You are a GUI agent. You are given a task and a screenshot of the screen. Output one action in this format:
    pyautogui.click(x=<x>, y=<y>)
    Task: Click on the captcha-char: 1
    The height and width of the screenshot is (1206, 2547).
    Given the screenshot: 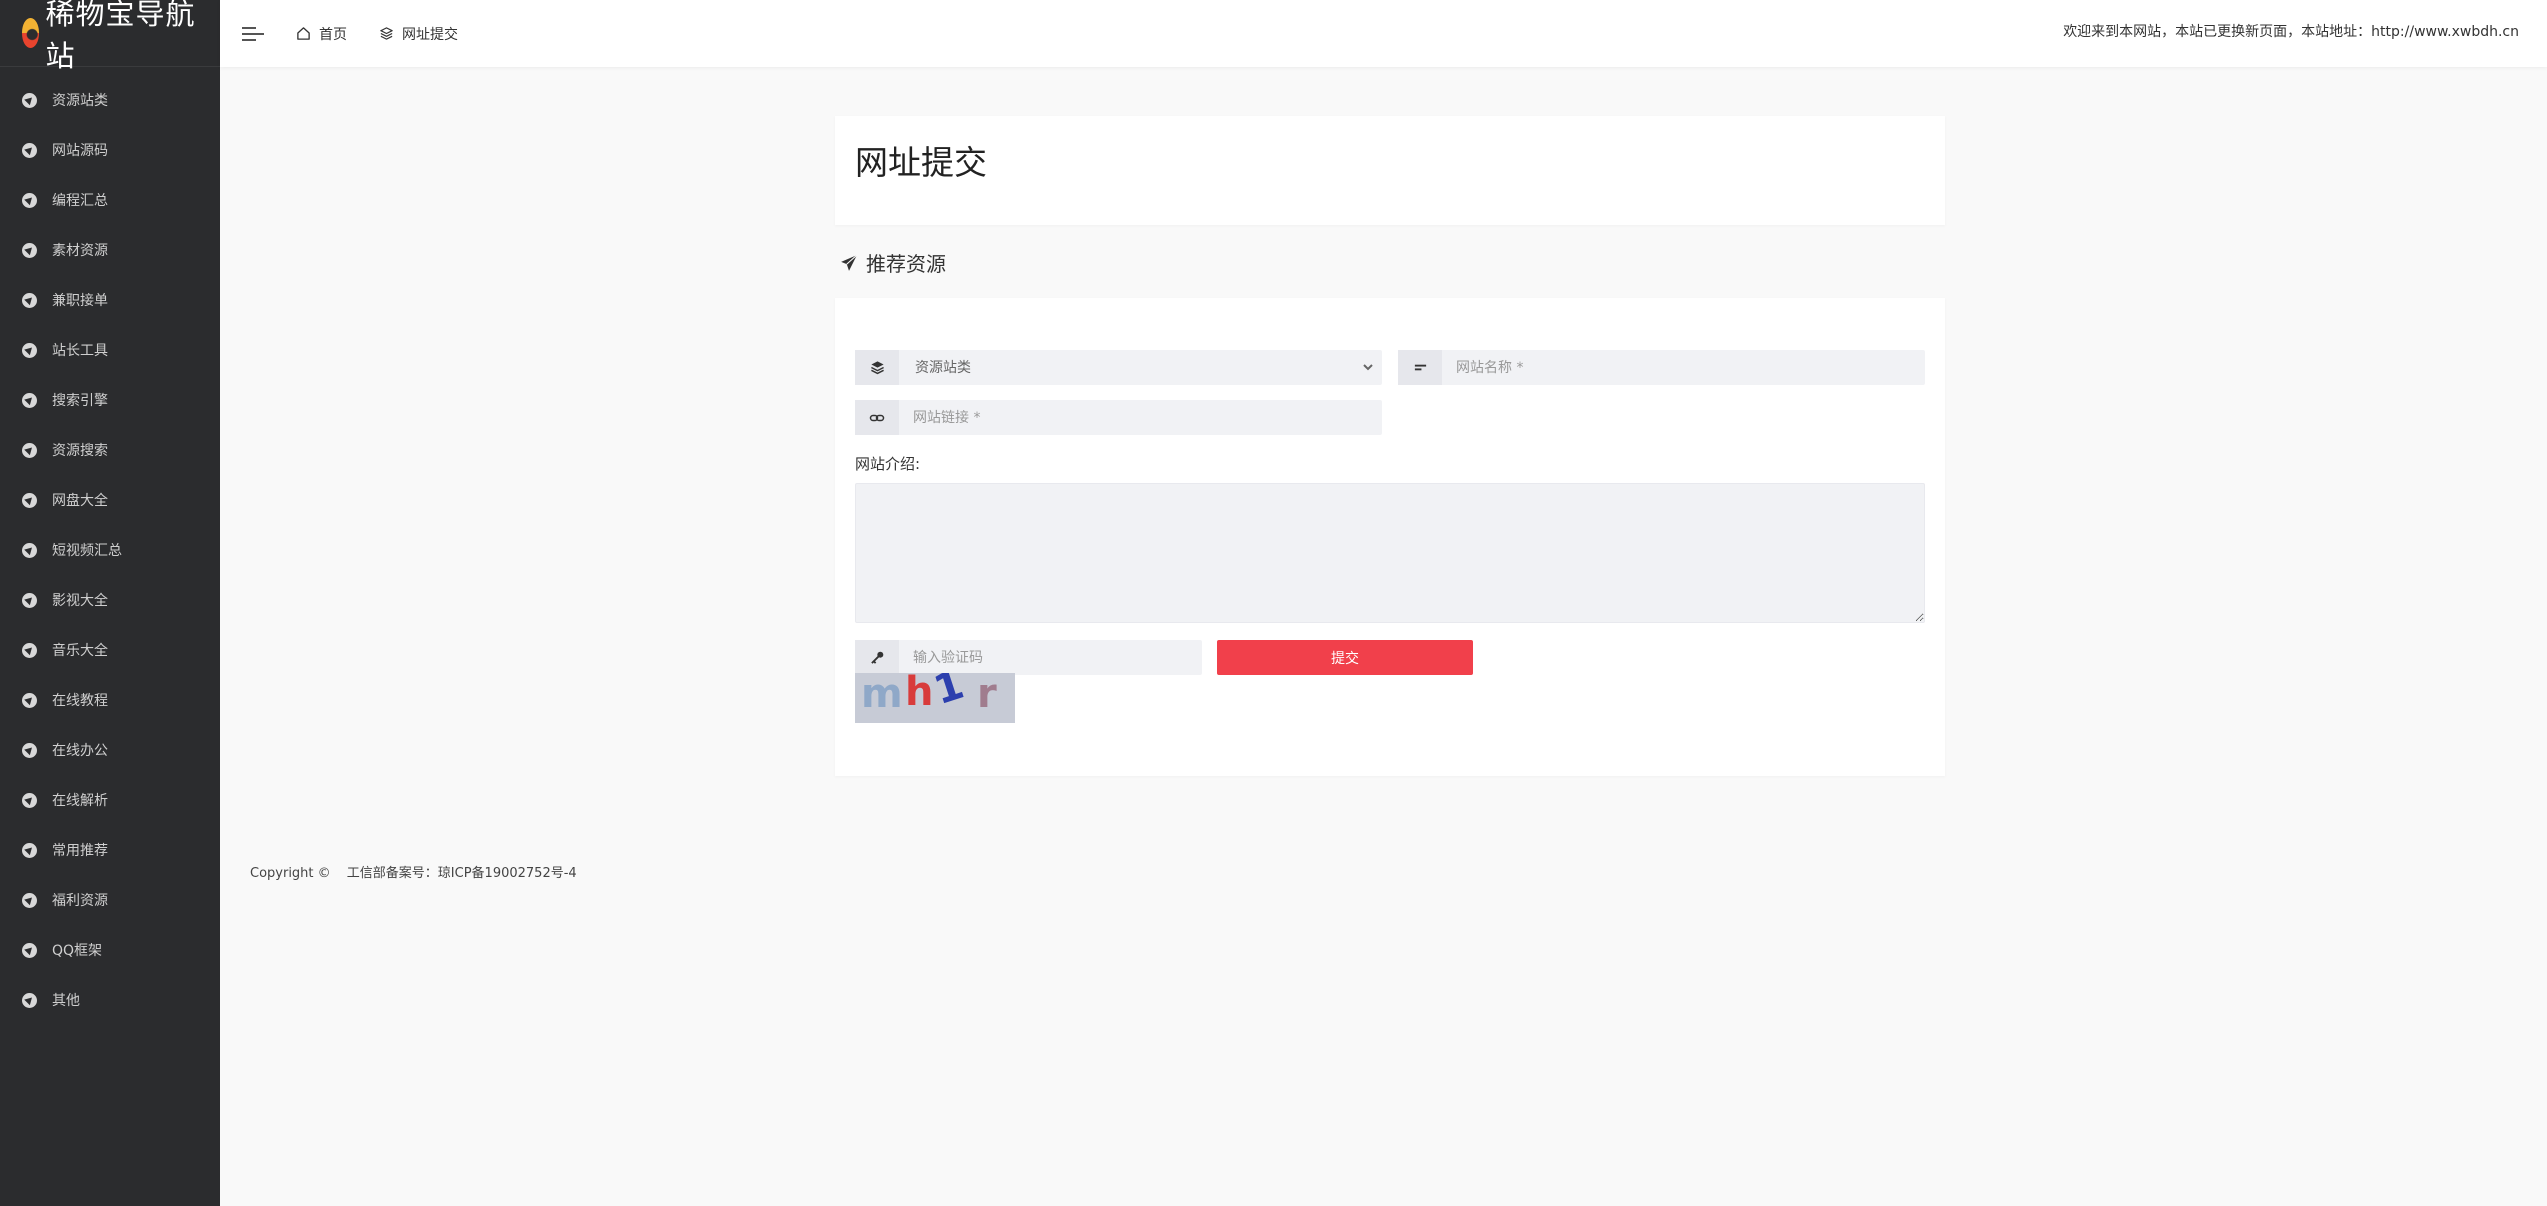 What is the action you would take?
    pyautogui.click(x=949, y=694)
    